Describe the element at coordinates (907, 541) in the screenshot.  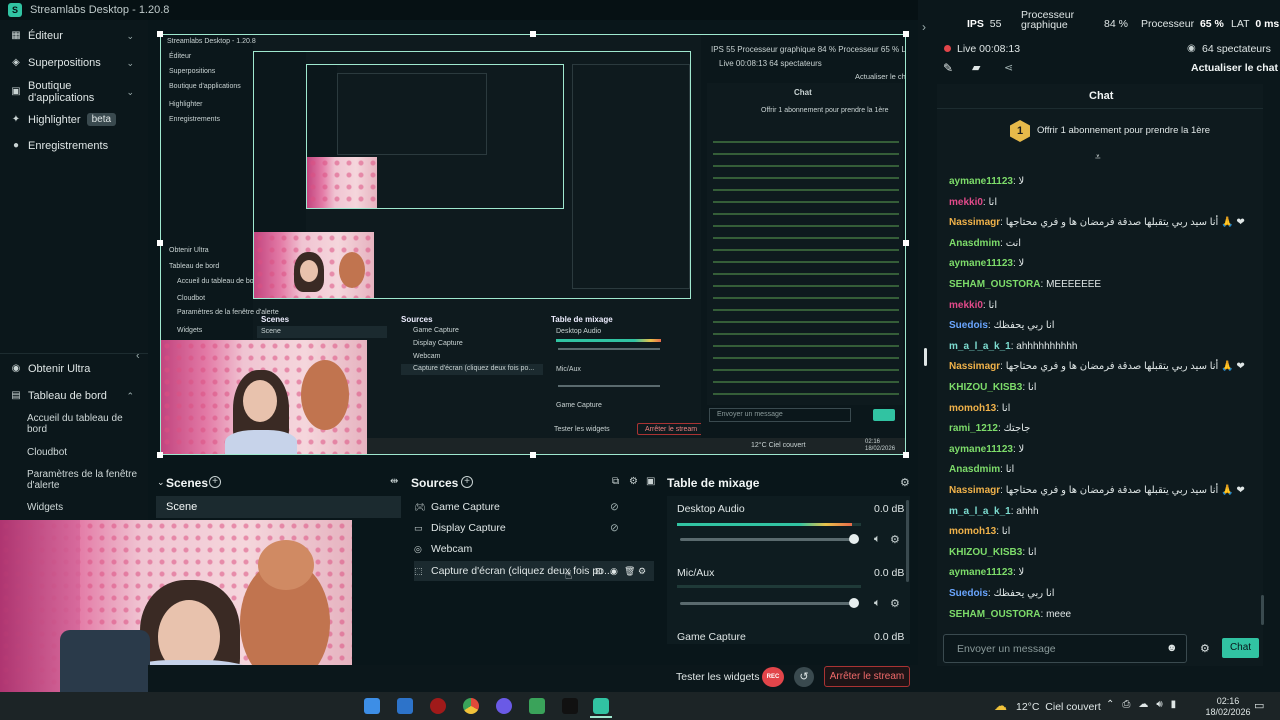
I see `mixer-scrollbar` at that location.